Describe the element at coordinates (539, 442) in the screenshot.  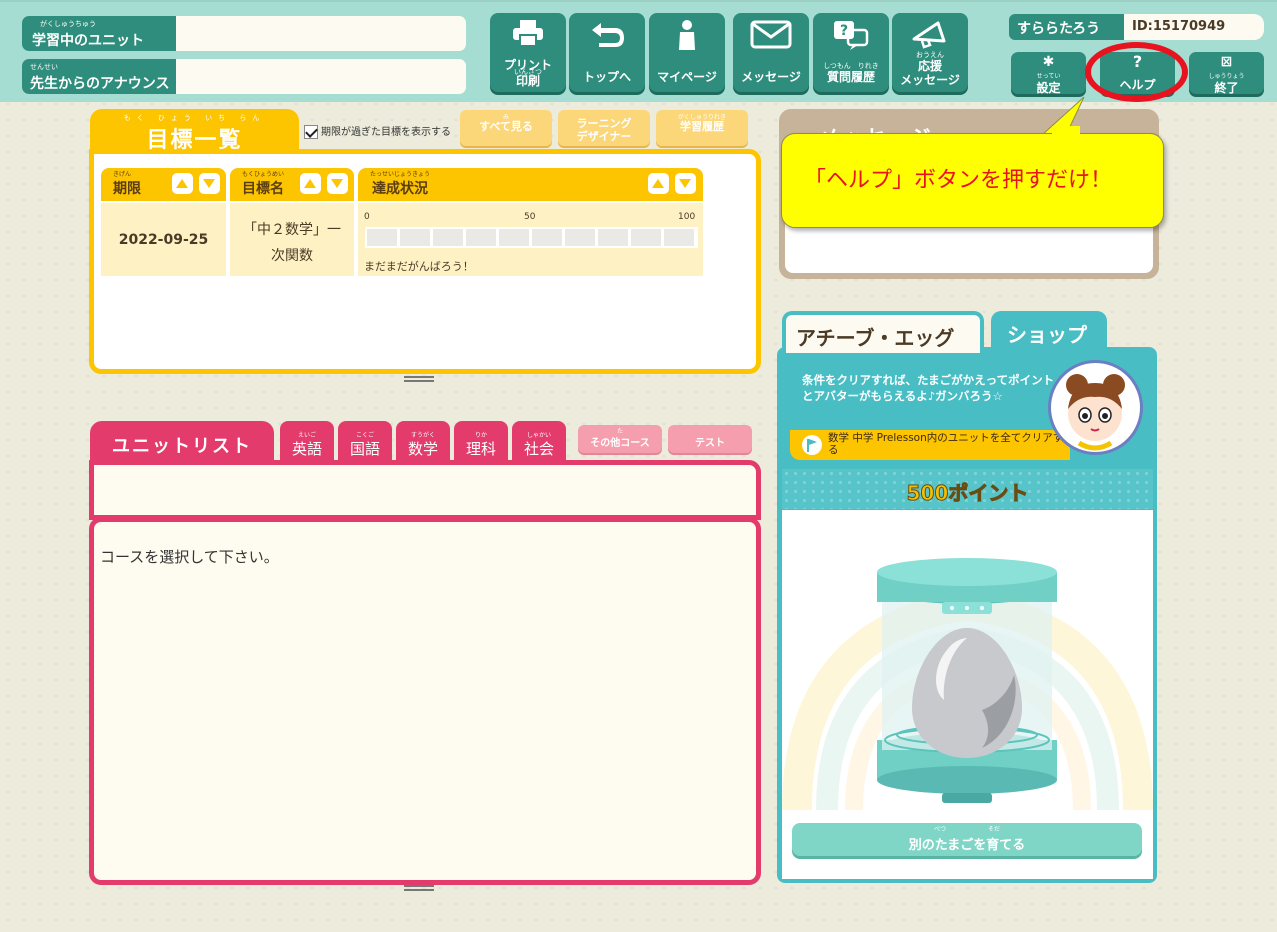
I see `tab-social-studies: しゃかい 社会` at that location.